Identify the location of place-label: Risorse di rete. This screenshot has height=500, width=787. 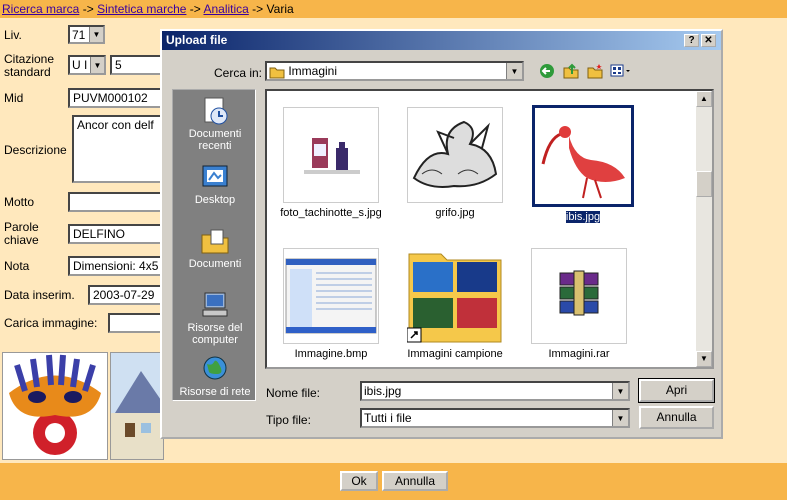
(215, 392).